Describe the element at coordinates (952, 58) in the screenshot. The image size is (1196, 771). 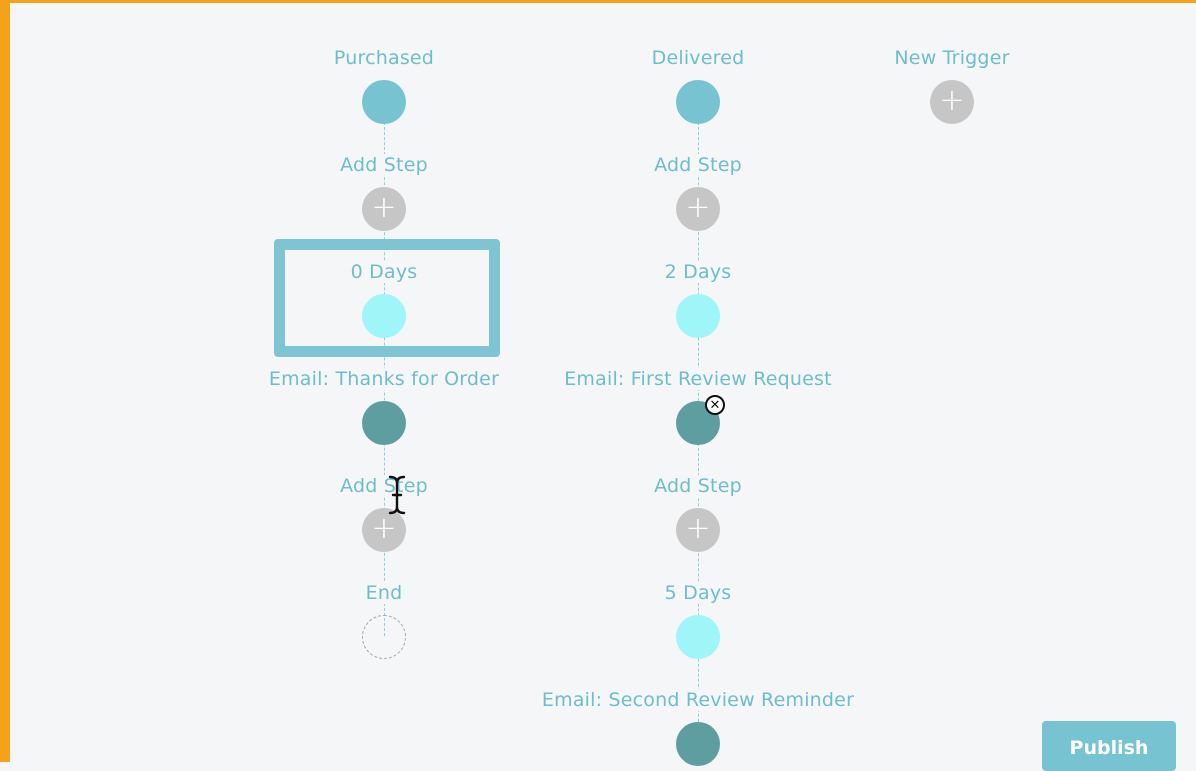
I see `new-trigger-label: New Trigger` at that location.